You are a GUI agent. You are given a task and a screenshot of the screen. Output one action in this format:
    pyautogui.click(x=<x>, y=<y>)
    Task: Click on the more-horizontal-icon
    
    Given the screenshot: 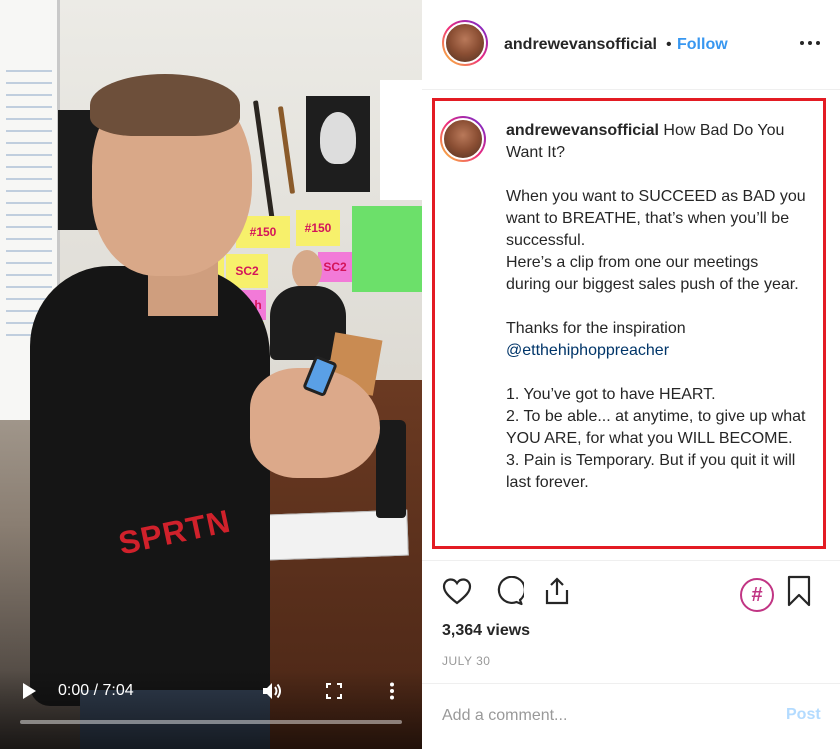 What is the action you would take?
    pyautogui.click(x=802, y=43)
    